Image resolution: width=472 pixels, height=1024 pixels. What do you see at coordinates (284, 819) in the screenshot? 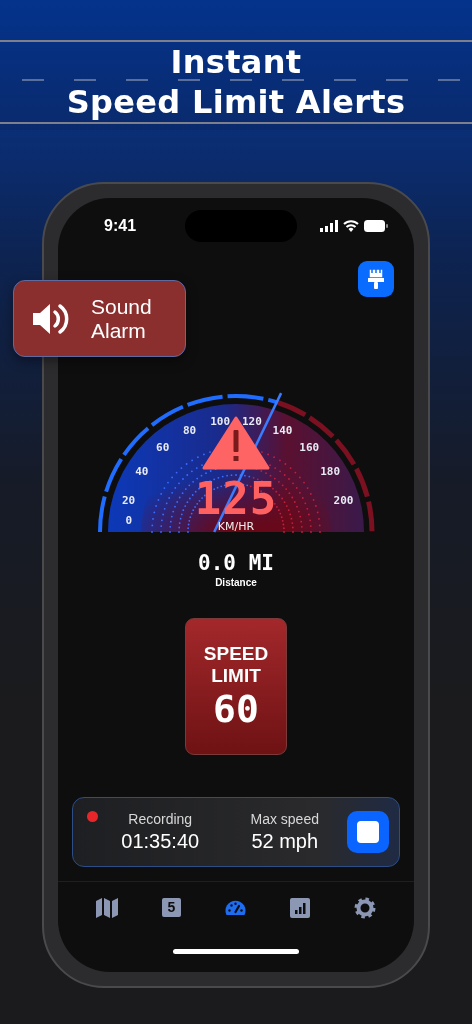
I see `stat-label: Max speed` at bounding box center [284, 819].